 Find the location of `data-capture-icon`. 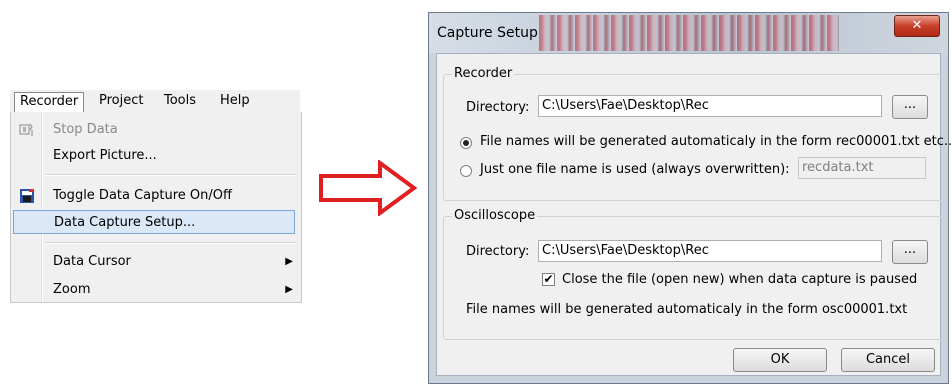

data-capture-icon is located at coordinates (27, 196).